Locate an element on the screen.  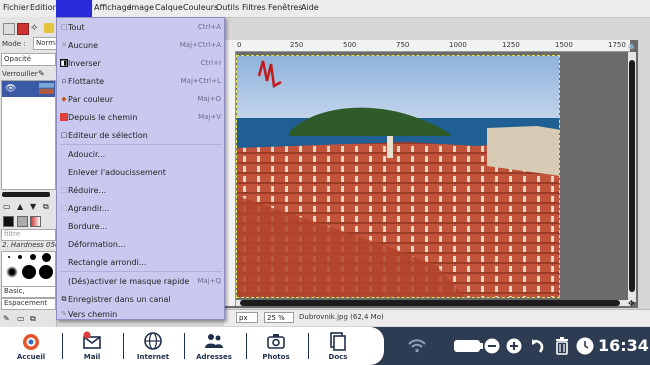
menu-item-vers-chemin: ✎ Vers chemin is located at coordinates (140, 315).